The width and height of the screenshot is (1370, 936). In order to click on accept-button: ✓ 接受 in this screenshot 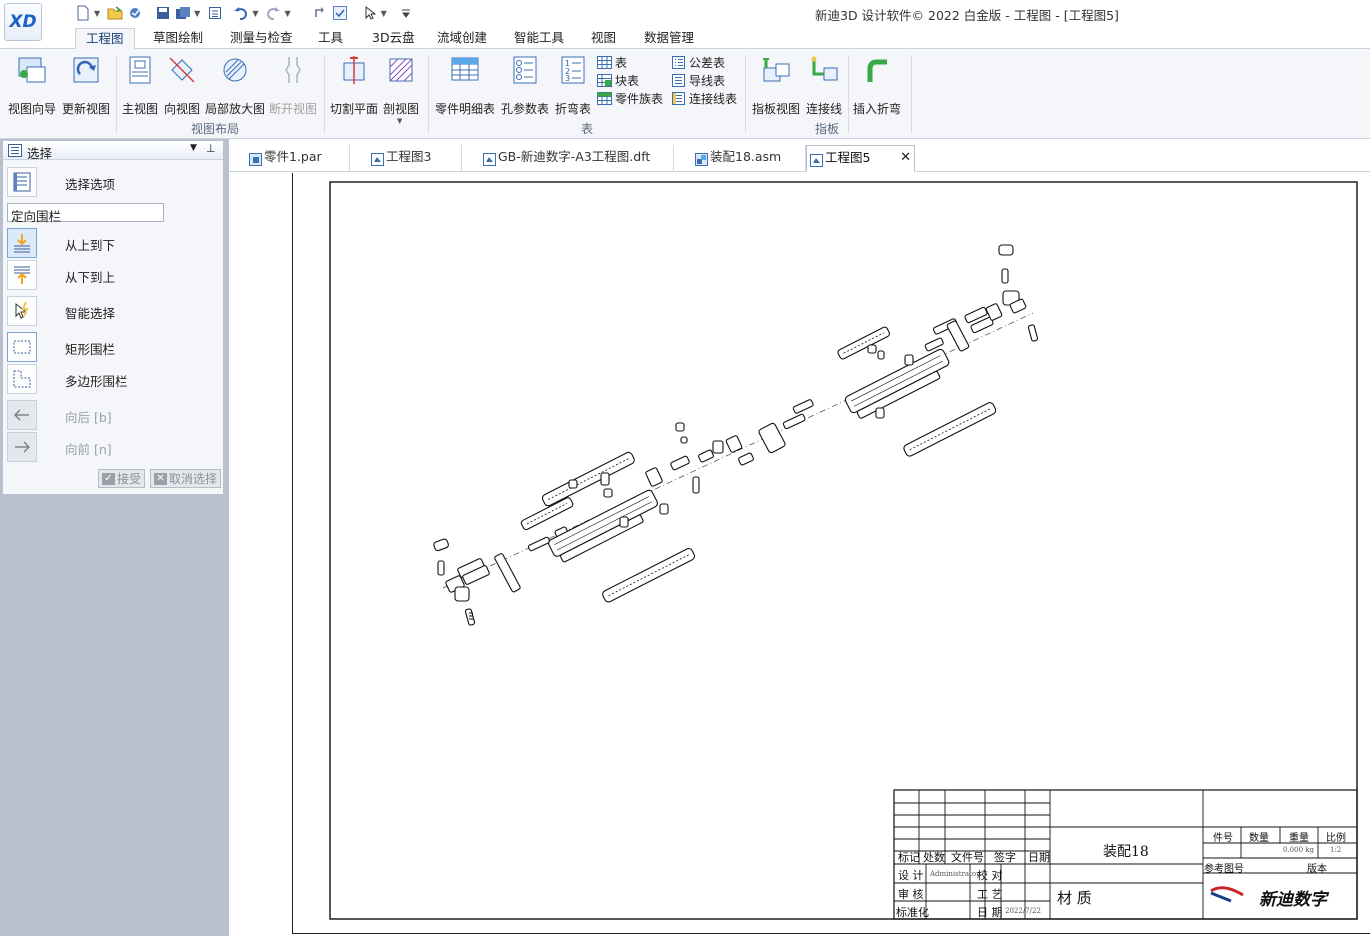, I will do `click(122, 478)`.